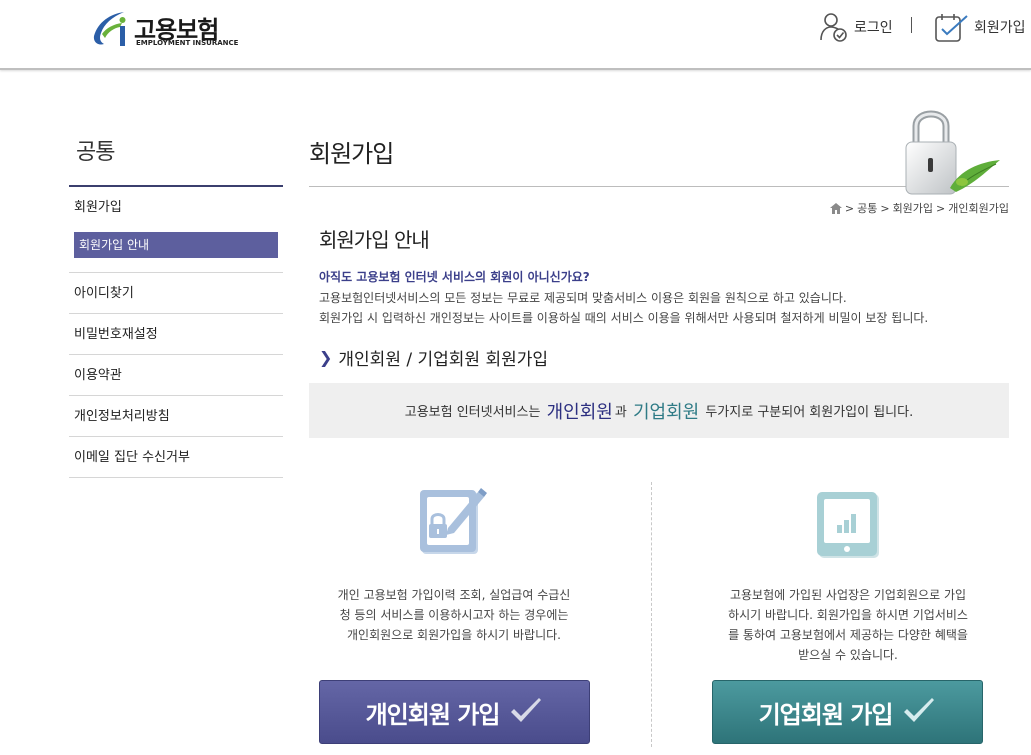 This screenshot has height=755, width=1031. What do you see at coordinates (579, 412) in the screenshot?
I see `notice-personal: 개인회원` at bounding box center [579, 412].